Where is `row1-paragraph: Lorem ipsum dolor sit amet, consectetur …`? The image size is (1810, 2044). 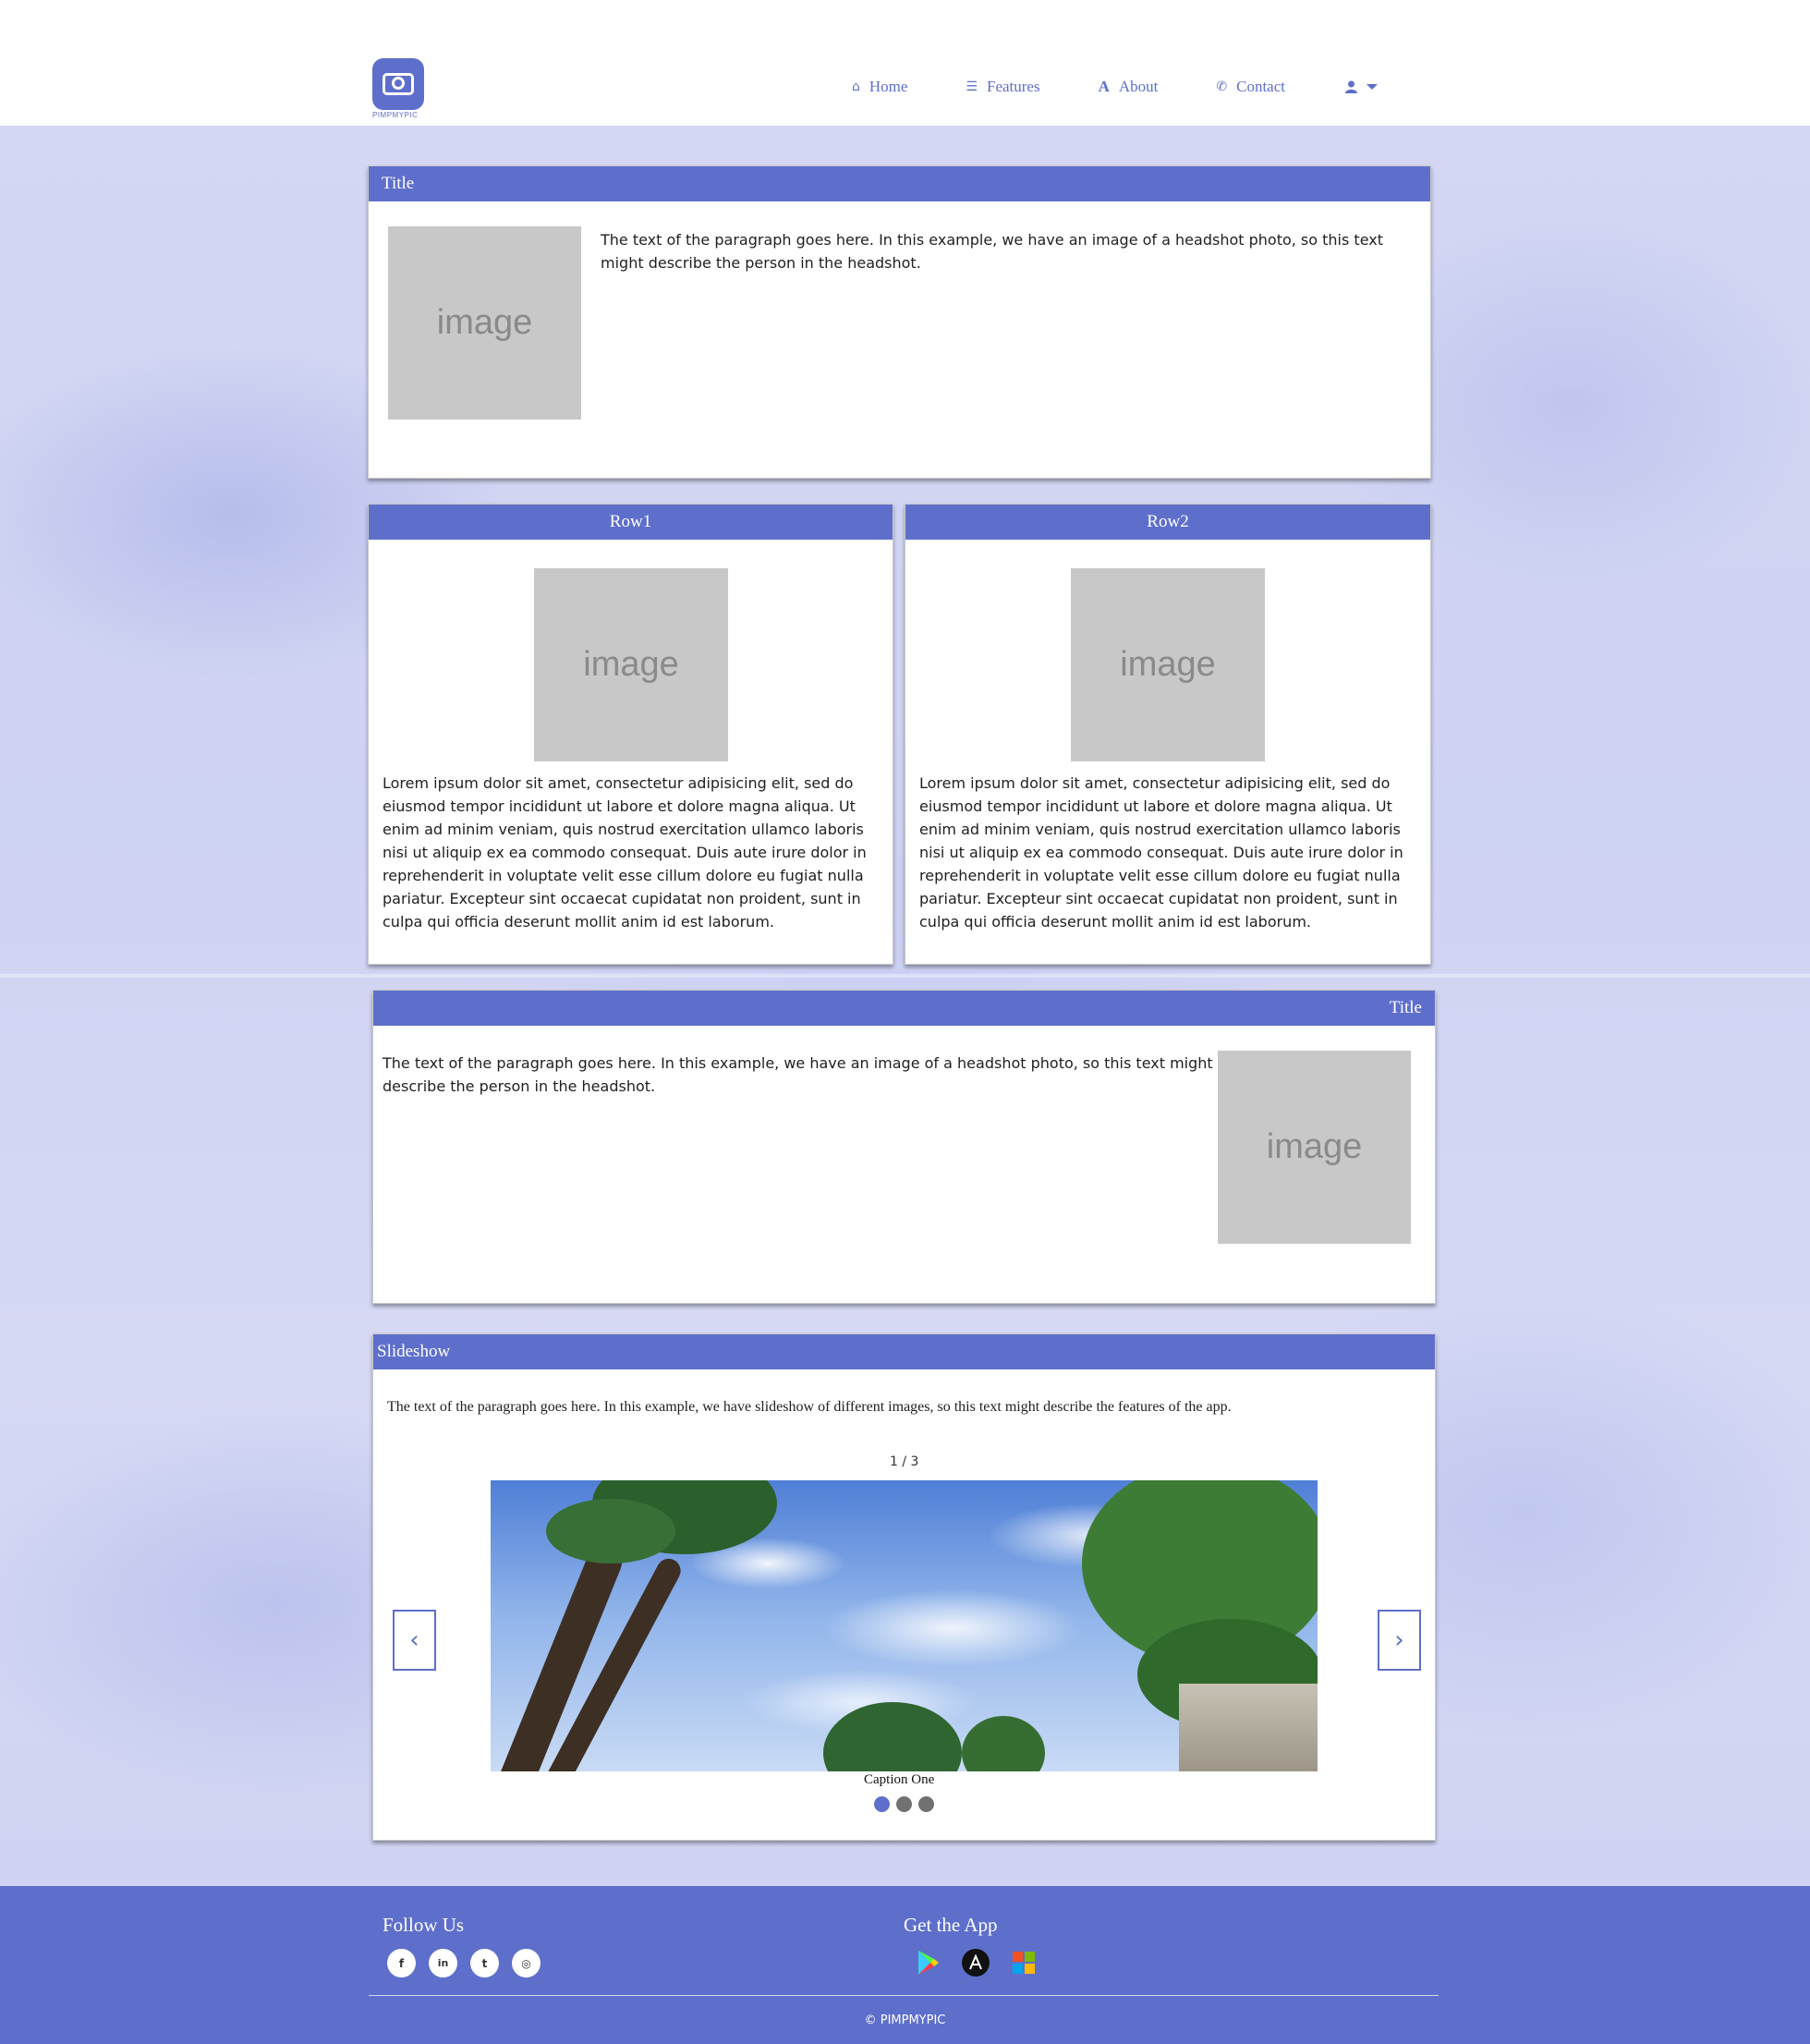 row1-paragraph: Lorem ipsum dolor sit amet, consectetur … is located at coordinates (625, 853).